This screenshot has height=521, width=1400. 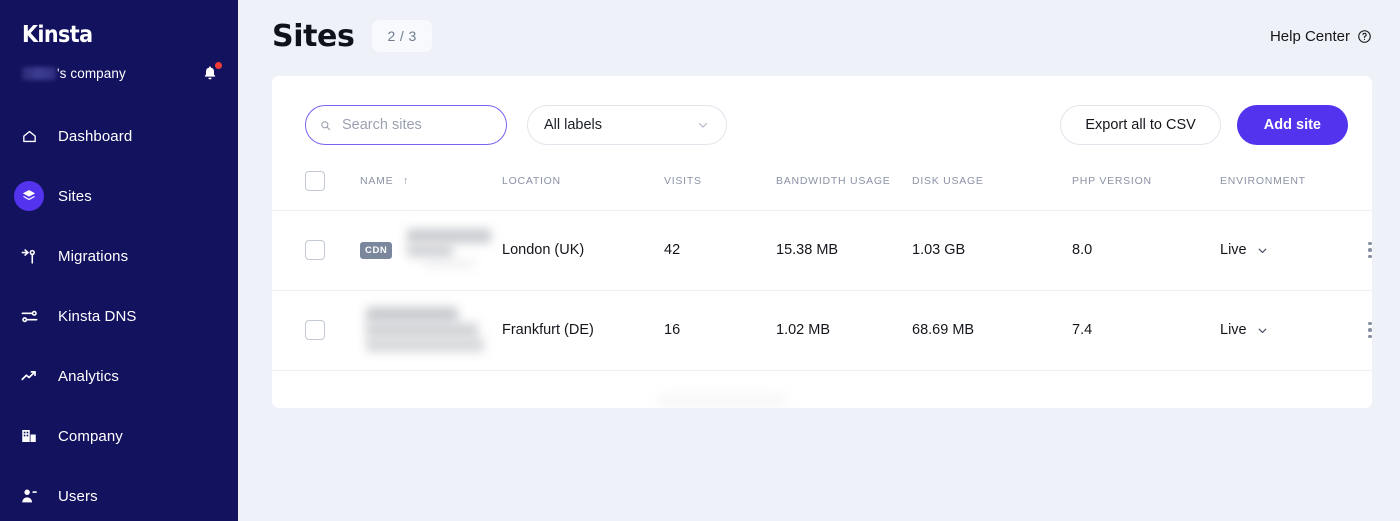 What do you see at coordinates (992, 330) in the screenshot?
I see `row-disk-usage: 68.69 MB` at bounding box center [992, 330].